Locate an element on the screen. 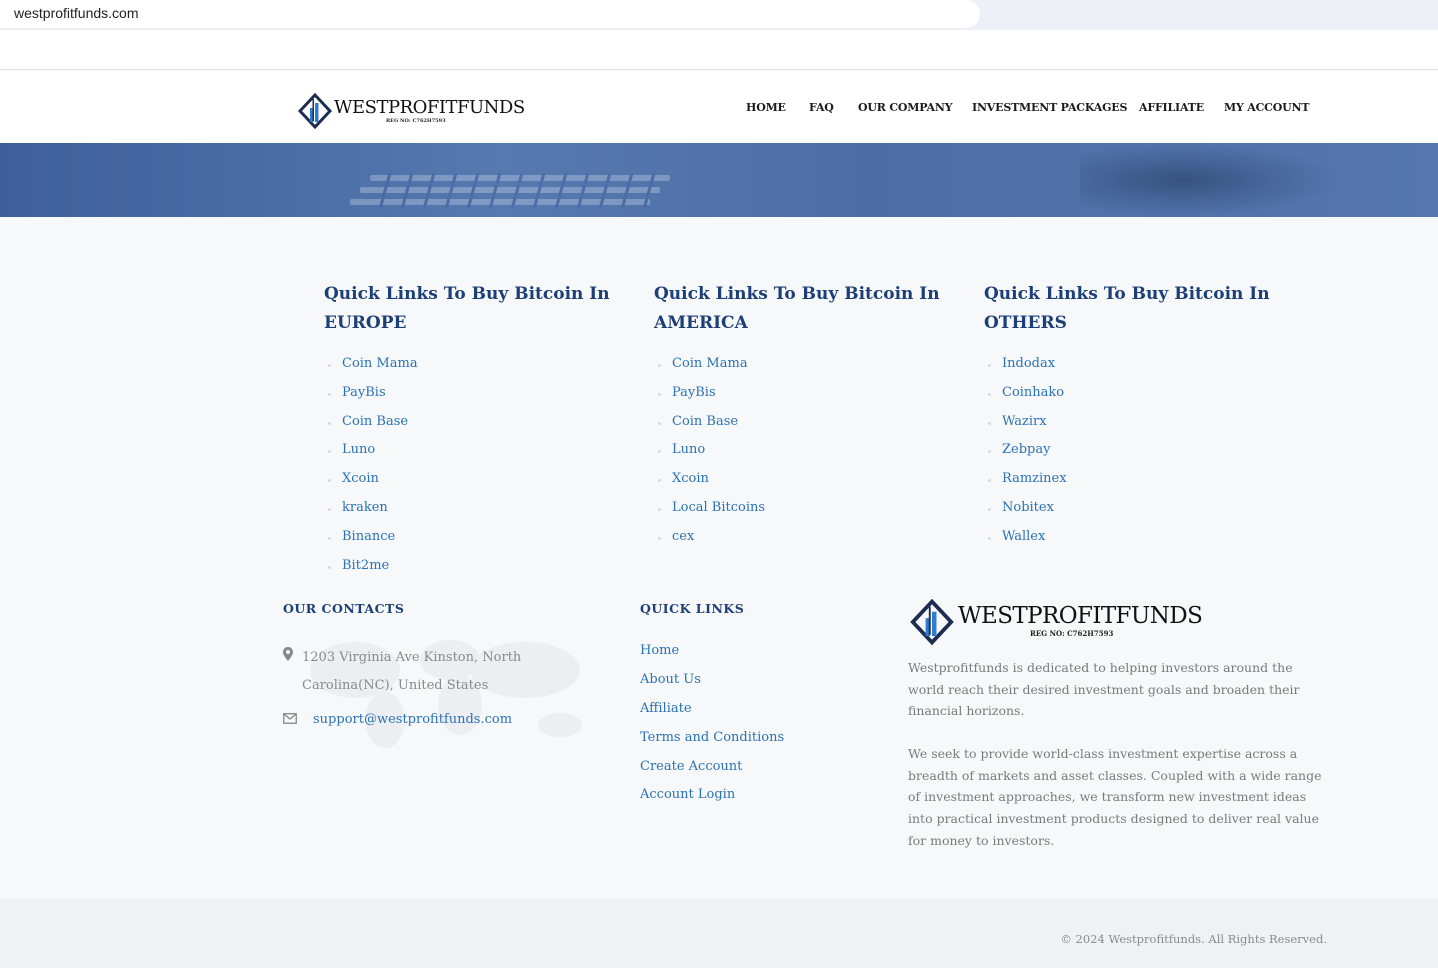 The width and height of the screenshot is (1438, 968). nav-investment-packages: INVESTMENT PACKAGES is located at coordinates (1049, 107).